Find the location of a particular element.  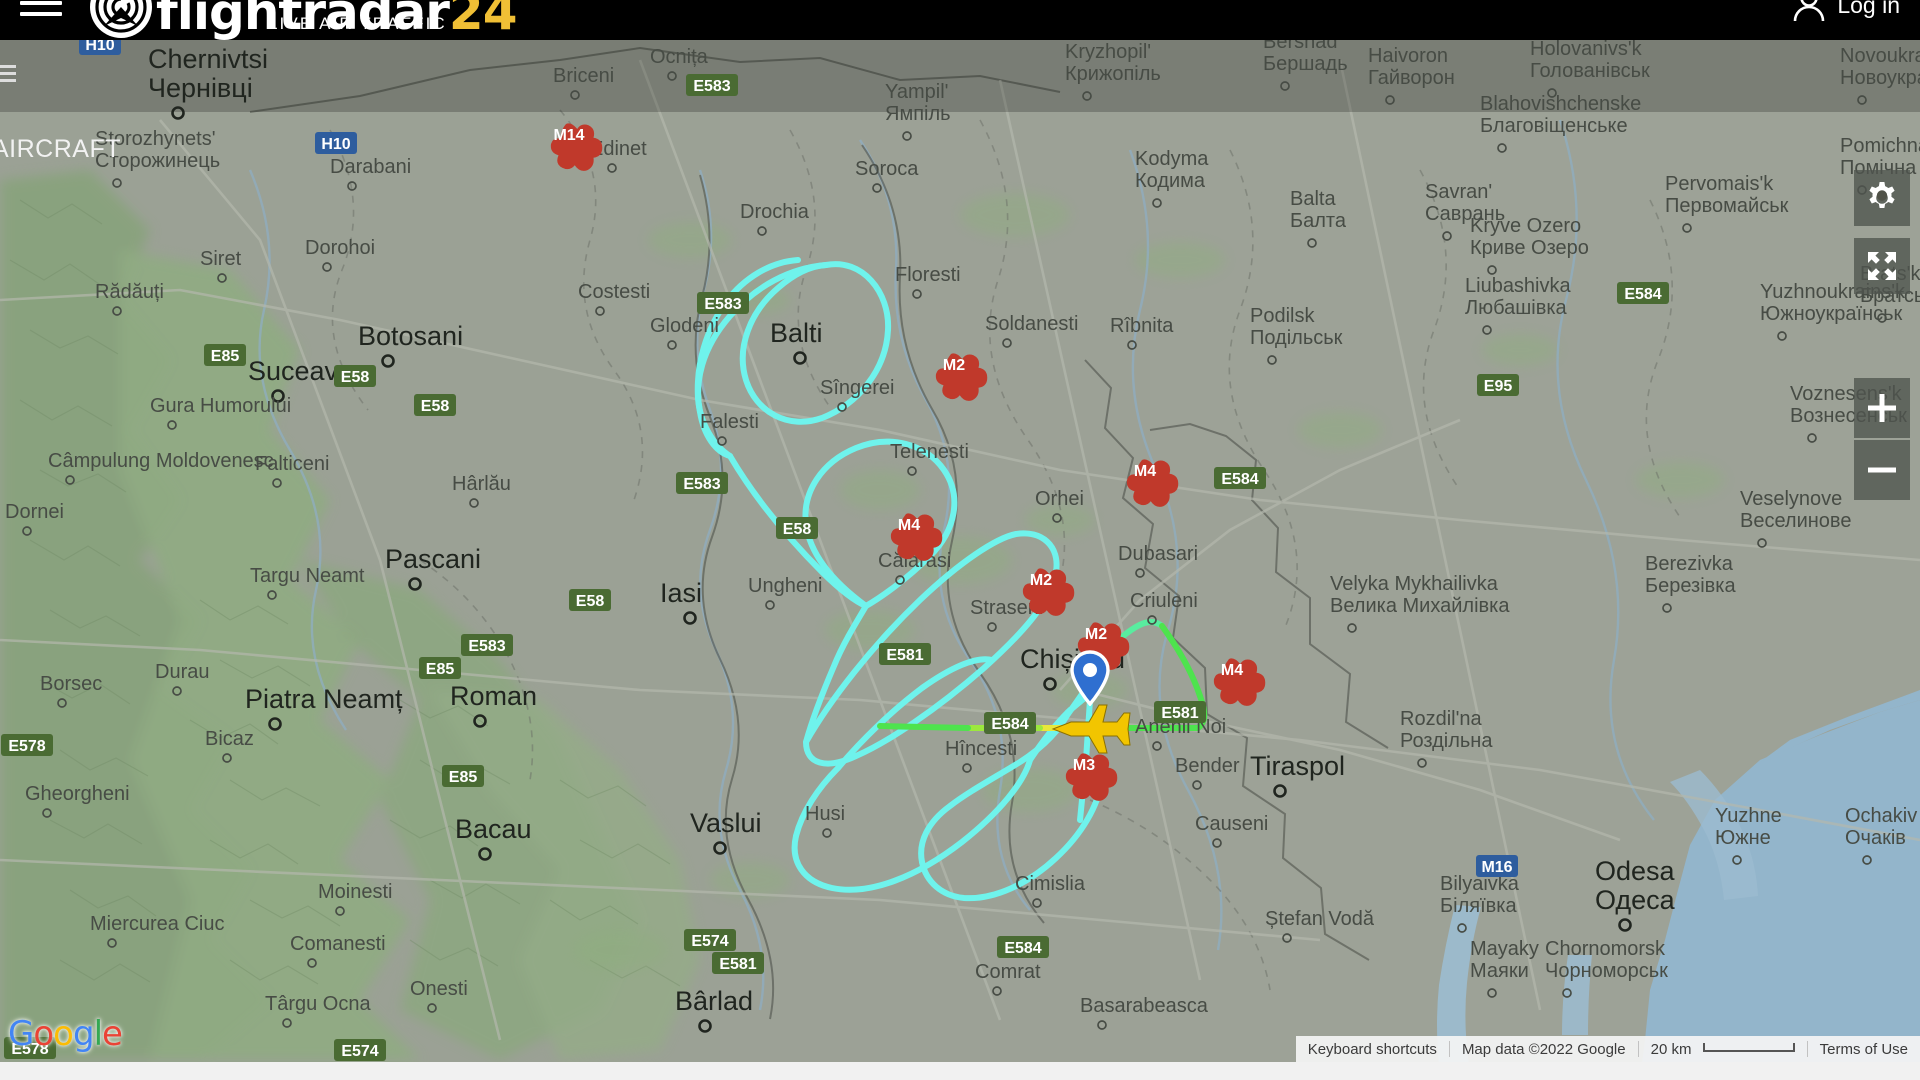

city-name-latin: Husi is located at coordinates (825, 814).